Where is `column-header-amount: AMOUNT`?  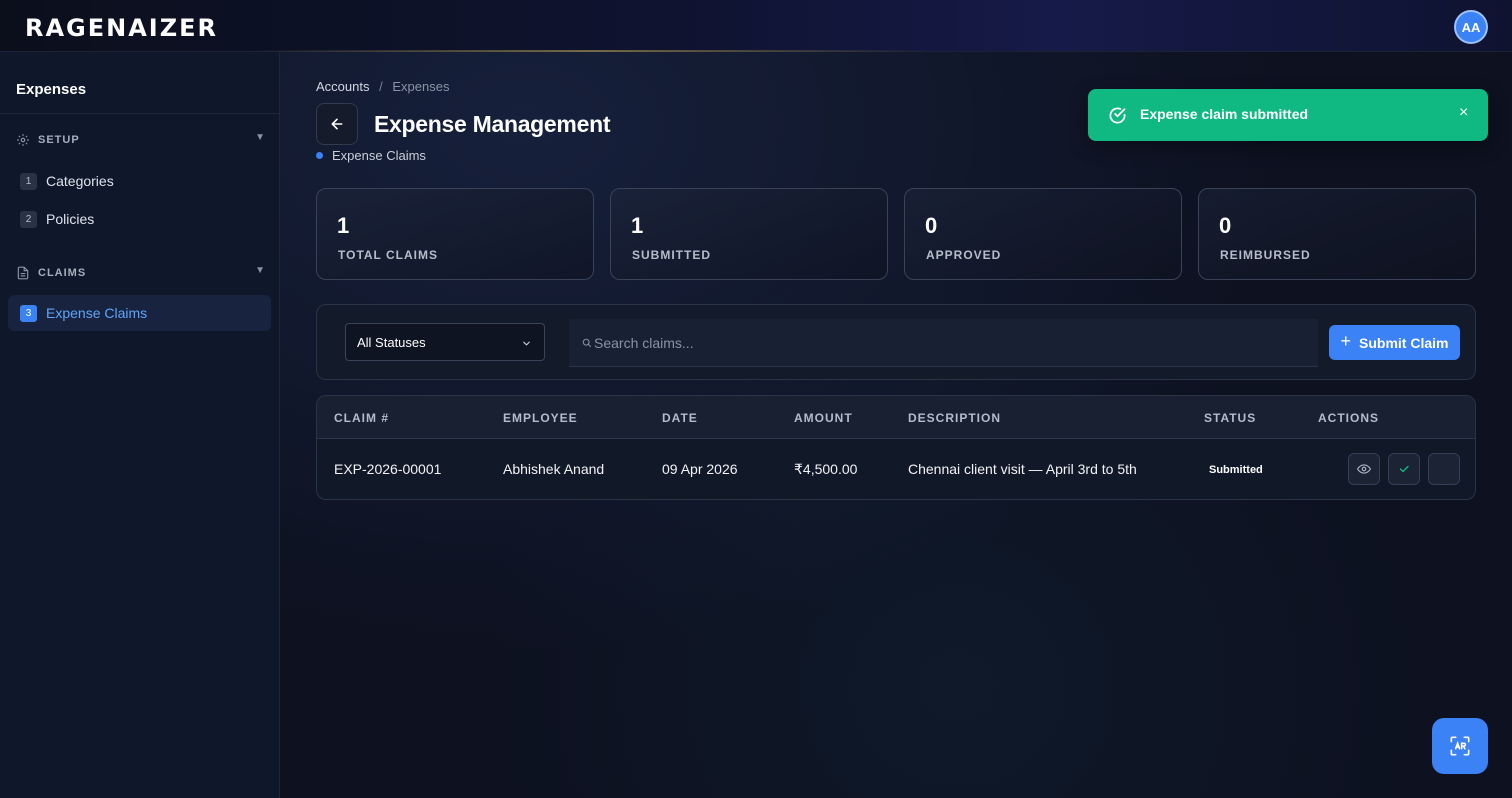
column-header-amount: AMOUNT is located at coordinates (823, 418).